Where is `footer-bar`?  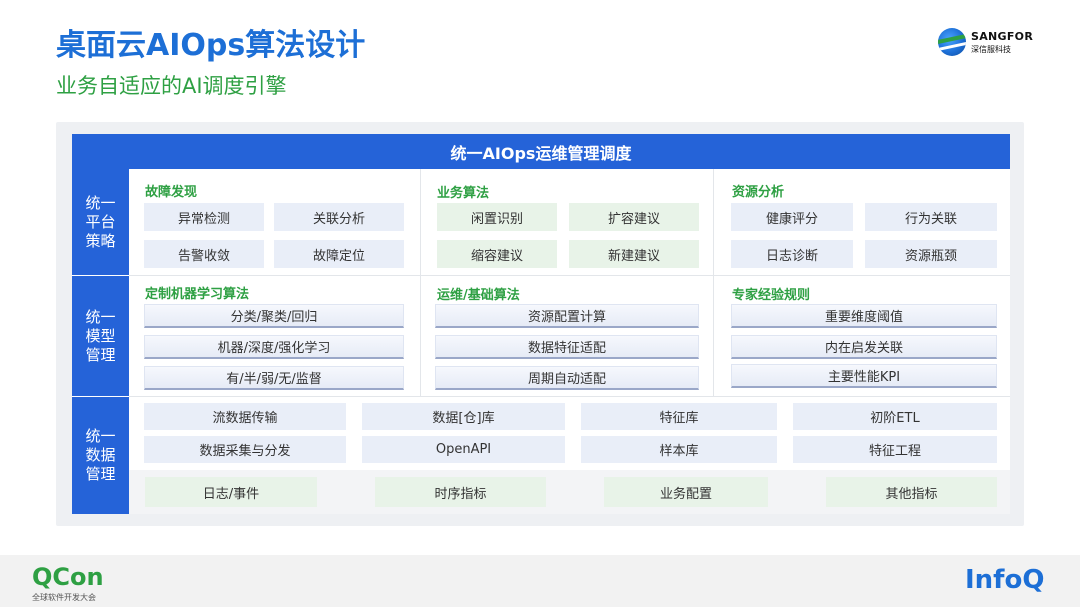 footer-bar is located at coordinates (540, 581).